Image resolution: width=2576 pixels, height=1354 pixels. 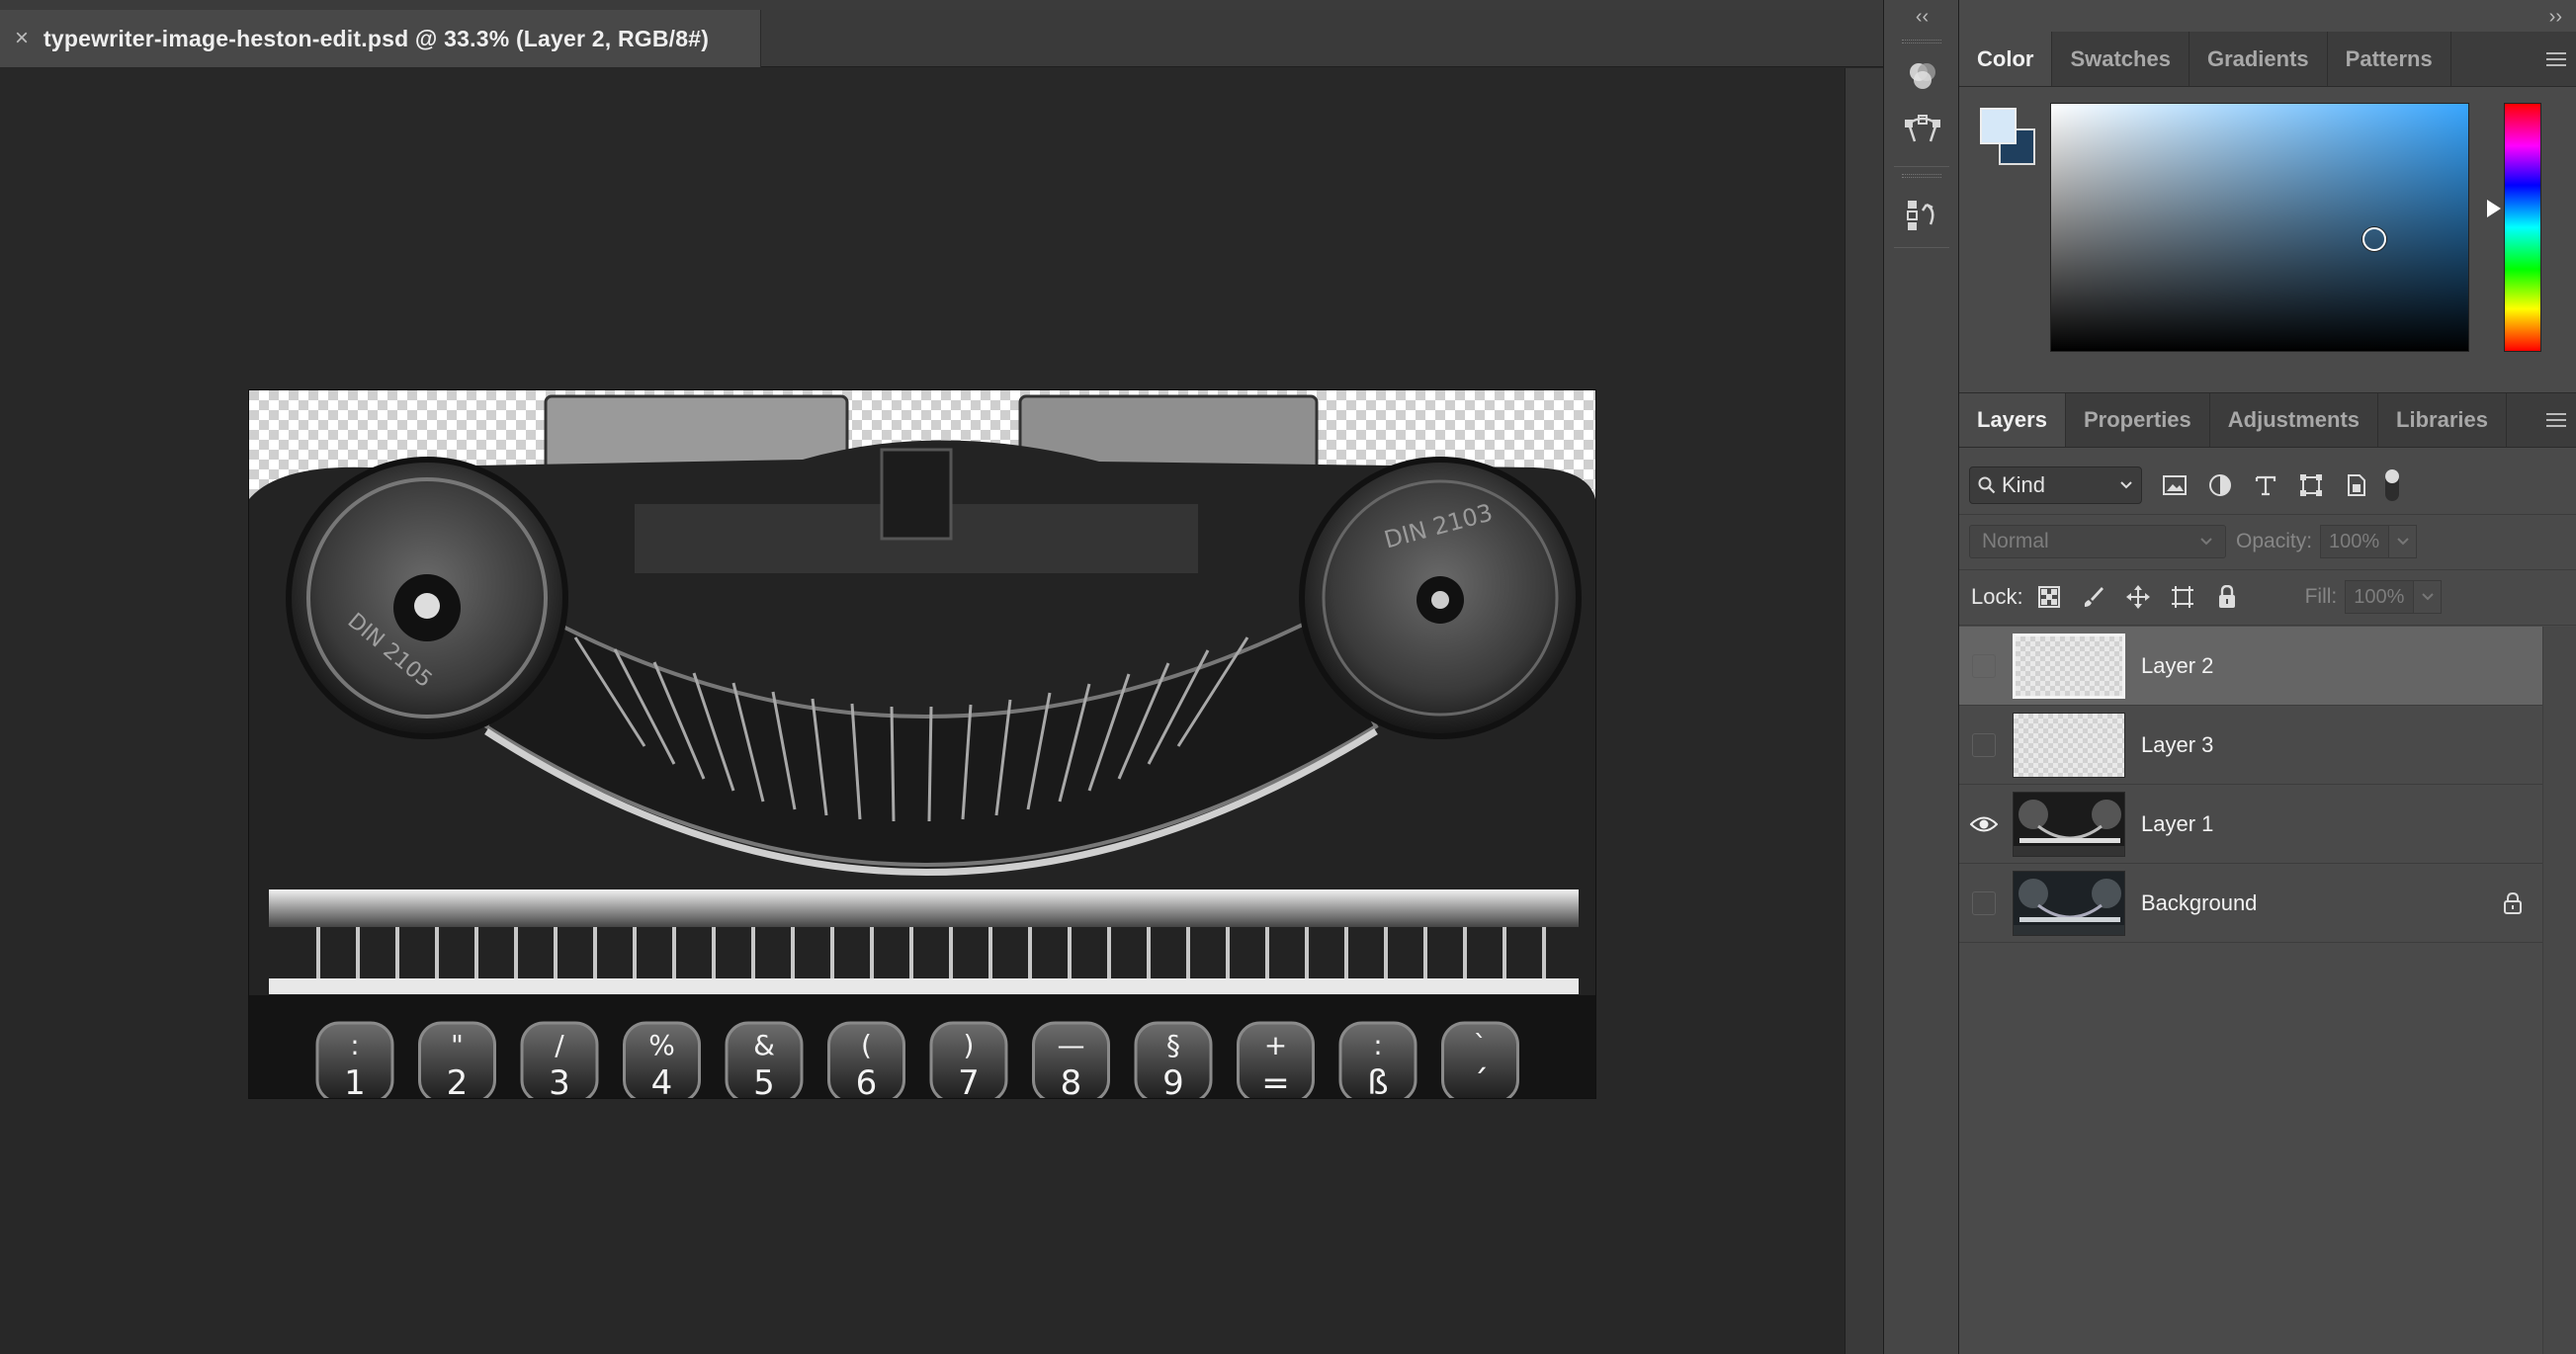 What do you see at coordinates (2094, 597) in the screenshot?
I see `lock-image-pixels-icon` at bounding box center [2094, 597].